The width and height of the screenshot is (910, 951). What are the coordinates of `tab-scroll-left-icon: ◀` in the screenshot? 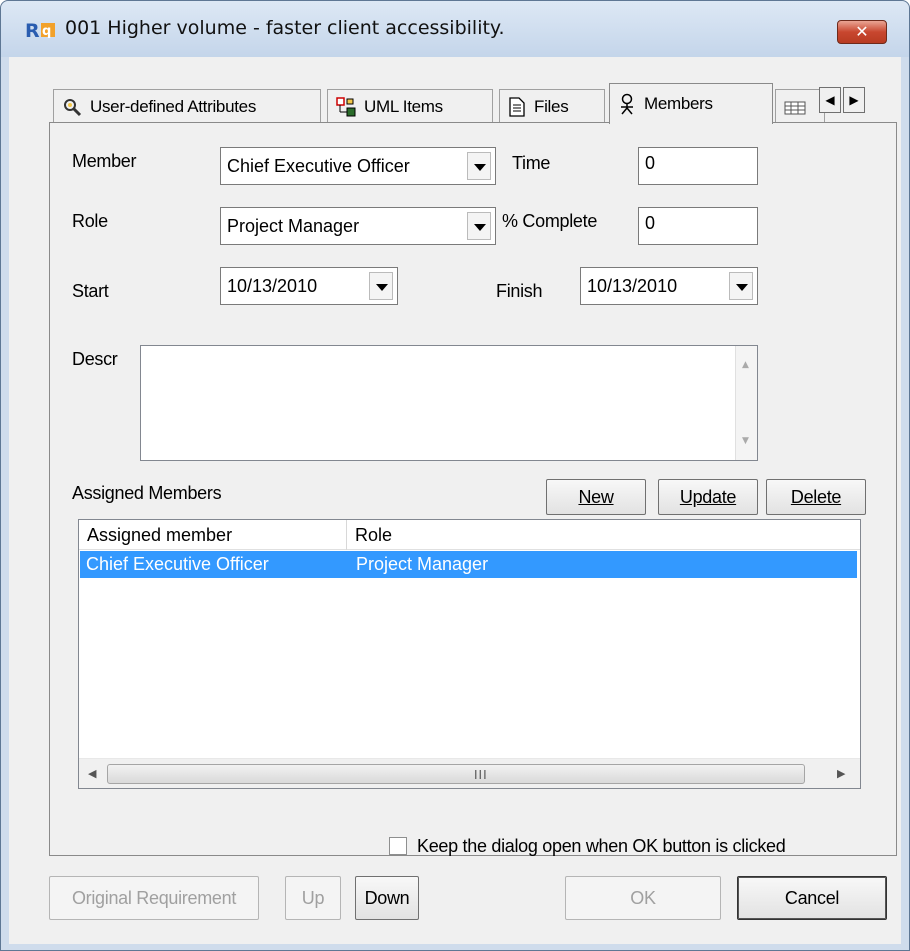 It's located at (830, 100).